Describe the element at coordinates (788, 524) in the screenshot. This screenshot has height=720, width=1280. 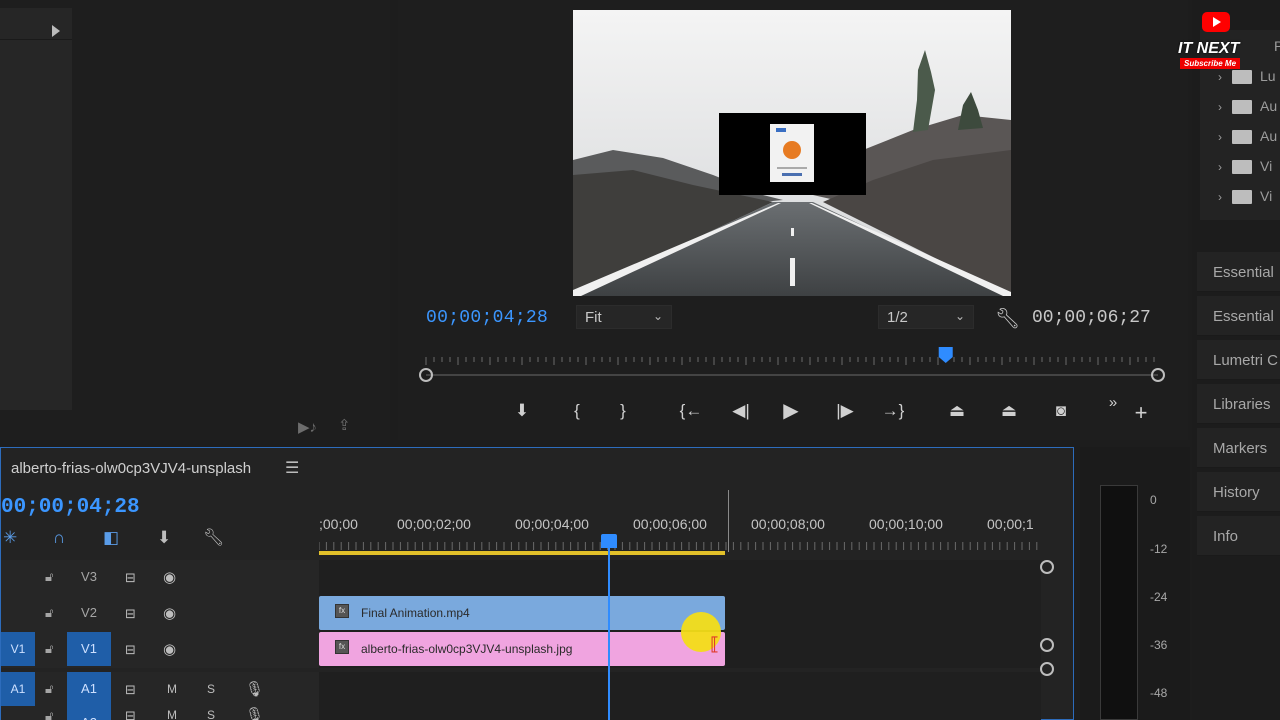
I see `ruler-label: 00;00;08;00` at that location.